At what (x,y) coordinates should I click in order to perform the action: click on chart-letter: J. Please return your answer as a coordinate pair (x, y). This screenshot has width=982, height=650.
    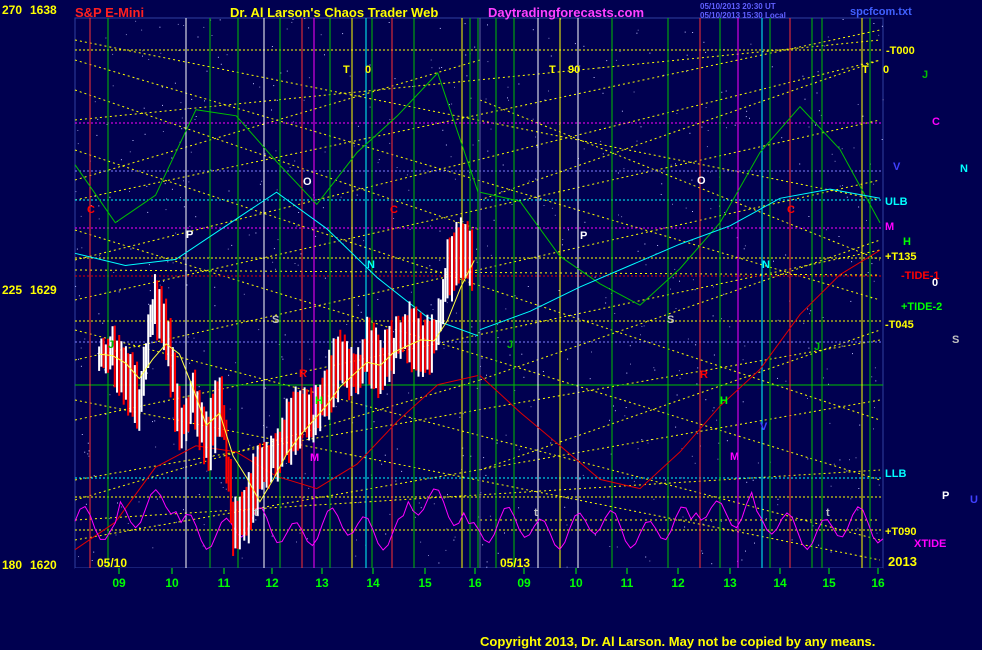
    Looking at the image, I should click on (510, 345).